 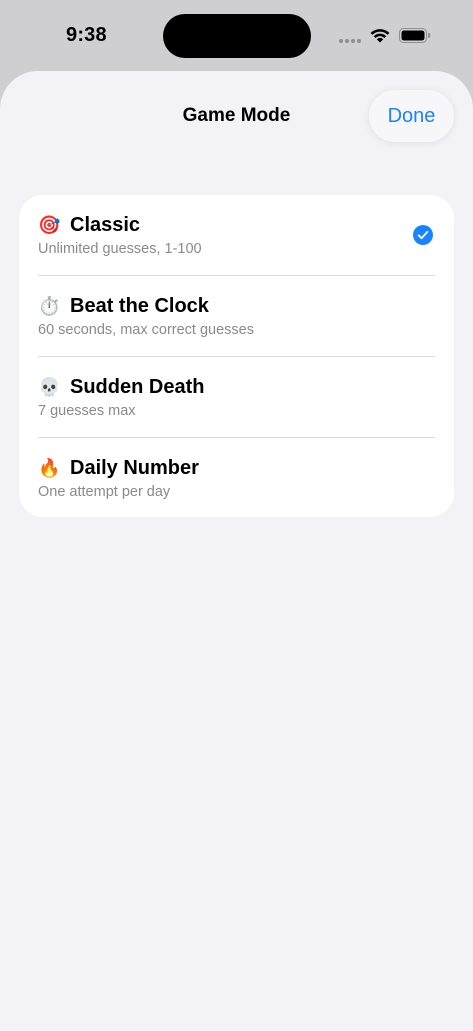 What do you see at coordinates (423, 235) in the screenshot?
I see `checkmark-selected-icon` at bounding box center [423, 235].